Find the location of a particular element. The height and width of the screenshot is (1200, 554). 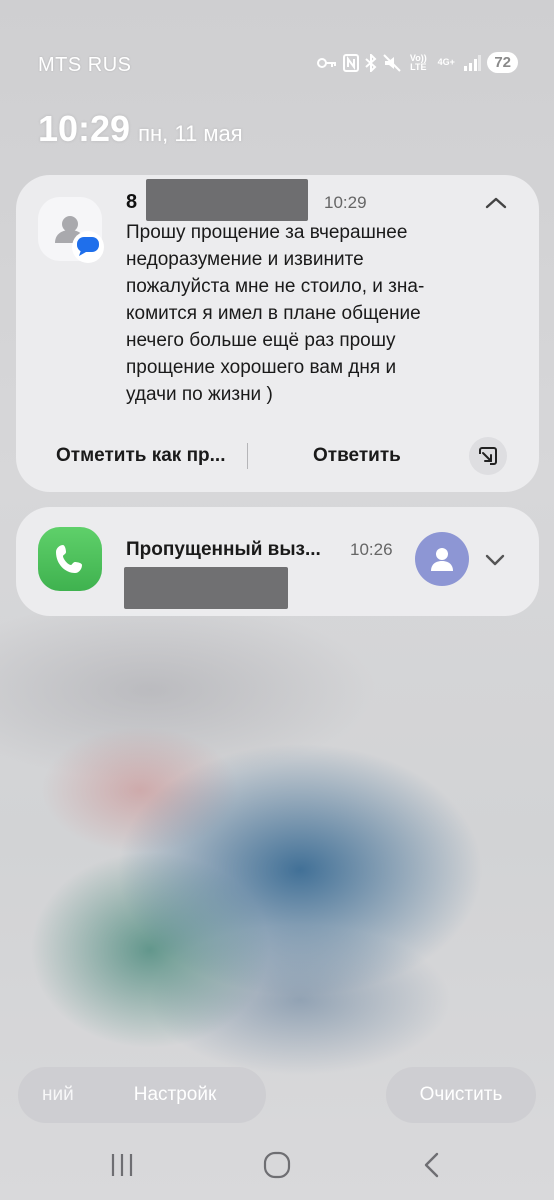

volte-icon: Vo)) LTE is located at coordinates (418, 62).